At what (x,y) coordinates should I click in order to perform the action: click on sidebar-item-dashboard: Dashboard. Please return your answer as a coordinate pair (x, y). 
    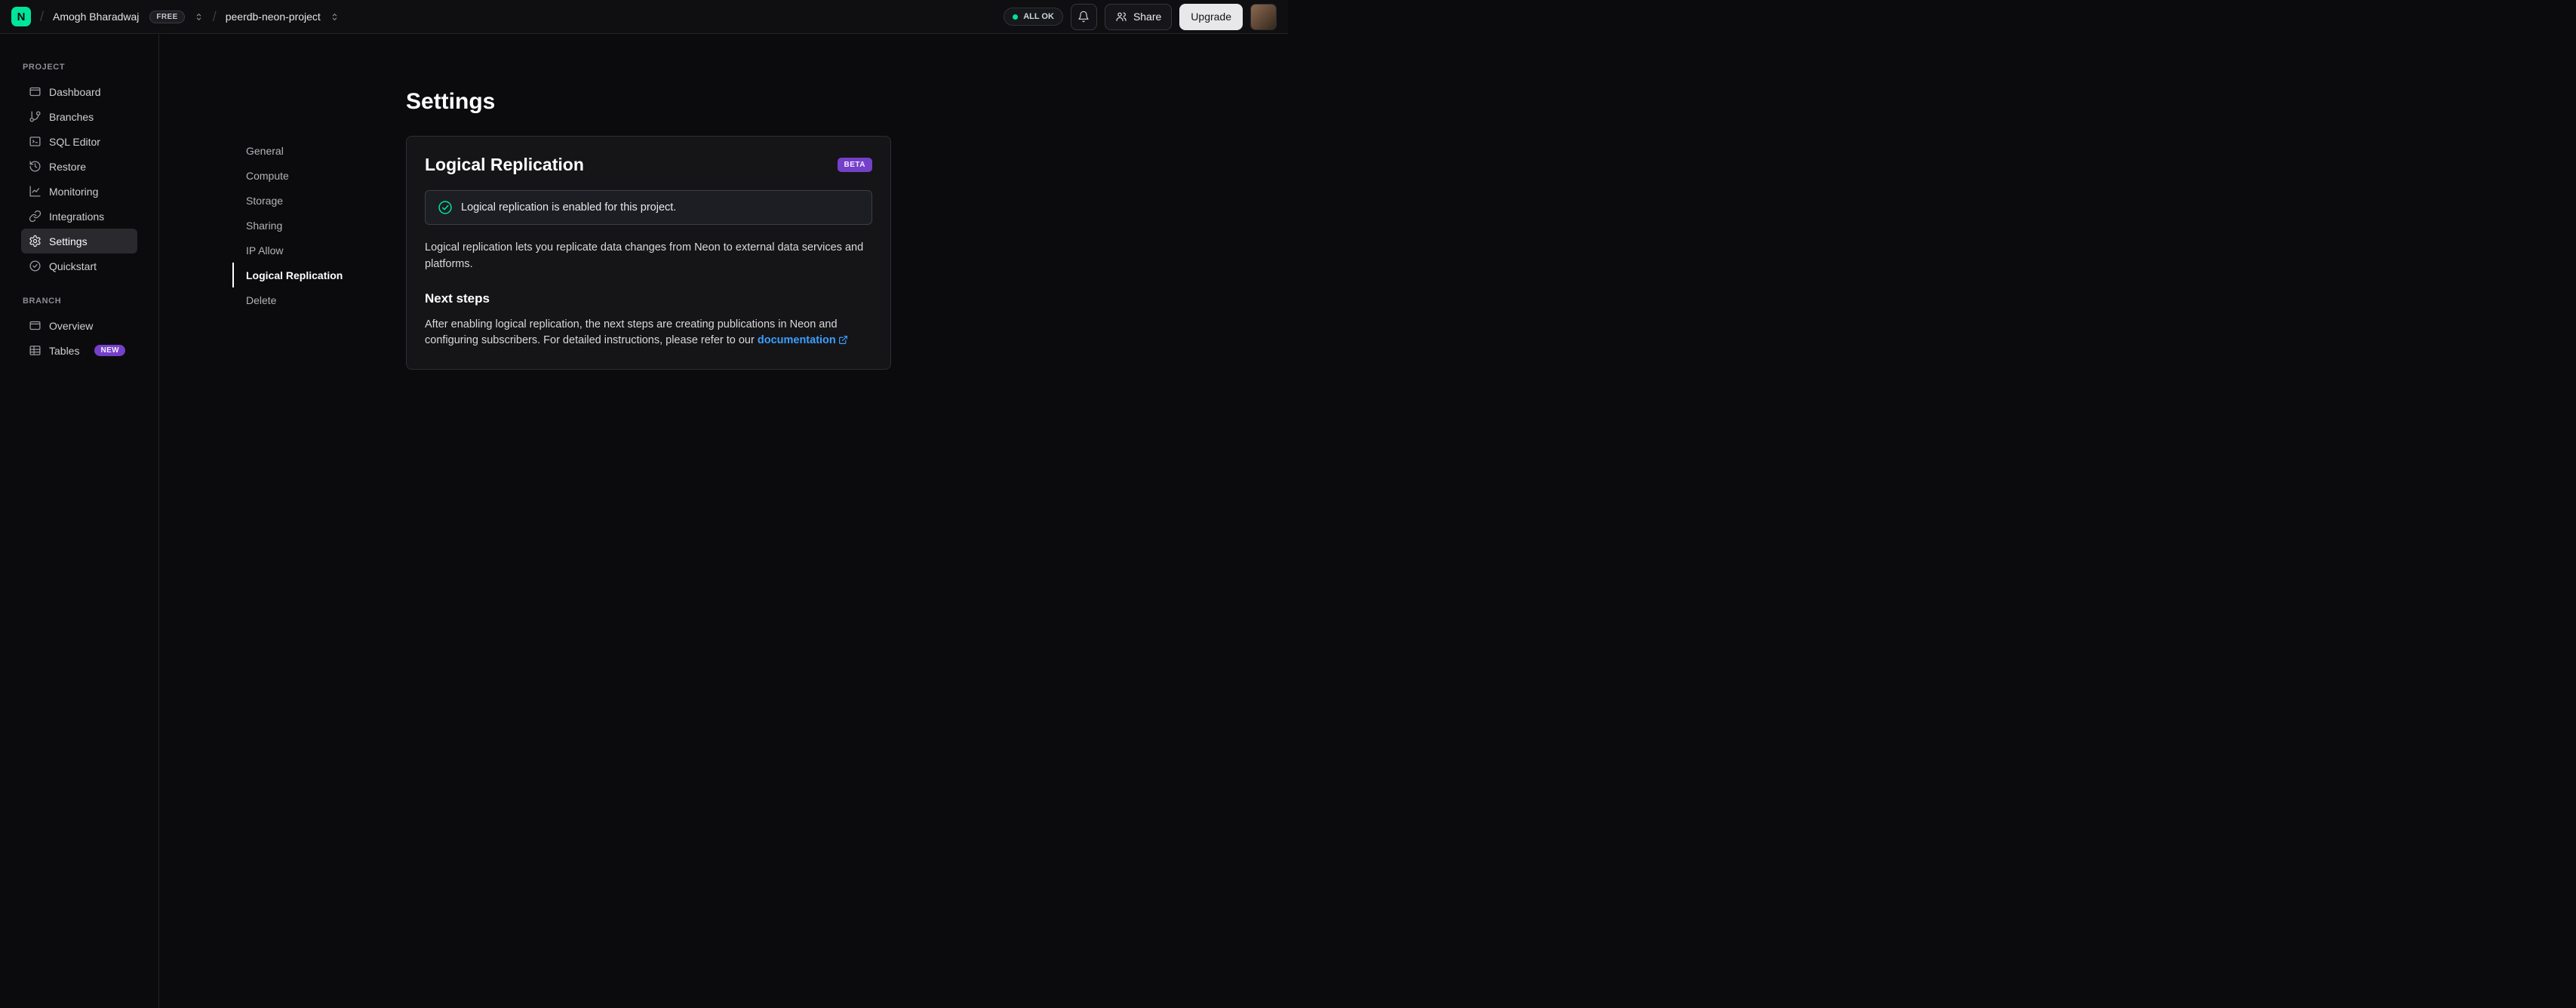
    Looking at the image, I should click on (79, 91).